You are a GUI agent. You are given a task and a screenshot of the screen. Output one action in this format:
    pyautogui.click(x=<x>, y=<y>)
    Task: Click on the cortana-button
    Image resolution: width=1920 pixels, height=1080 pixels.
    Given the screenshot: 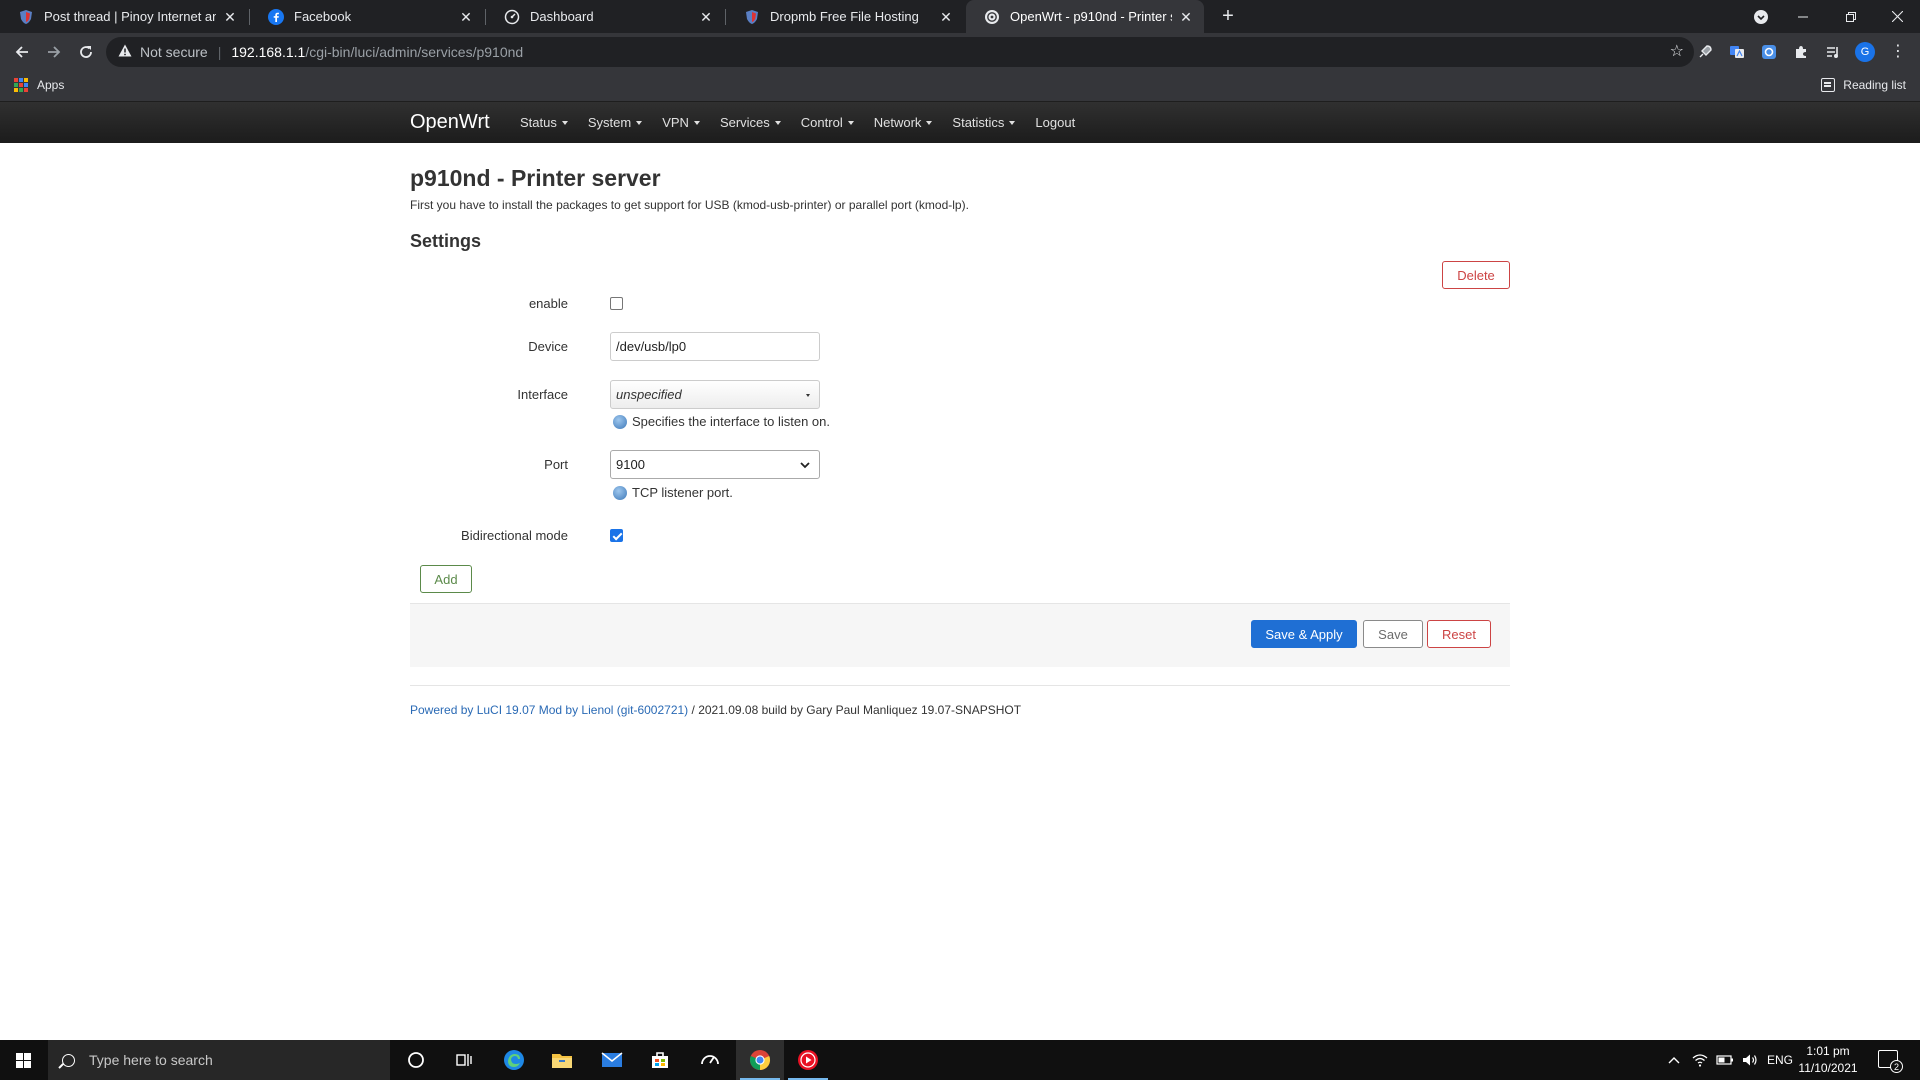 What is the action you would take?
    pyautogui.click(x=416, y=1060)
    